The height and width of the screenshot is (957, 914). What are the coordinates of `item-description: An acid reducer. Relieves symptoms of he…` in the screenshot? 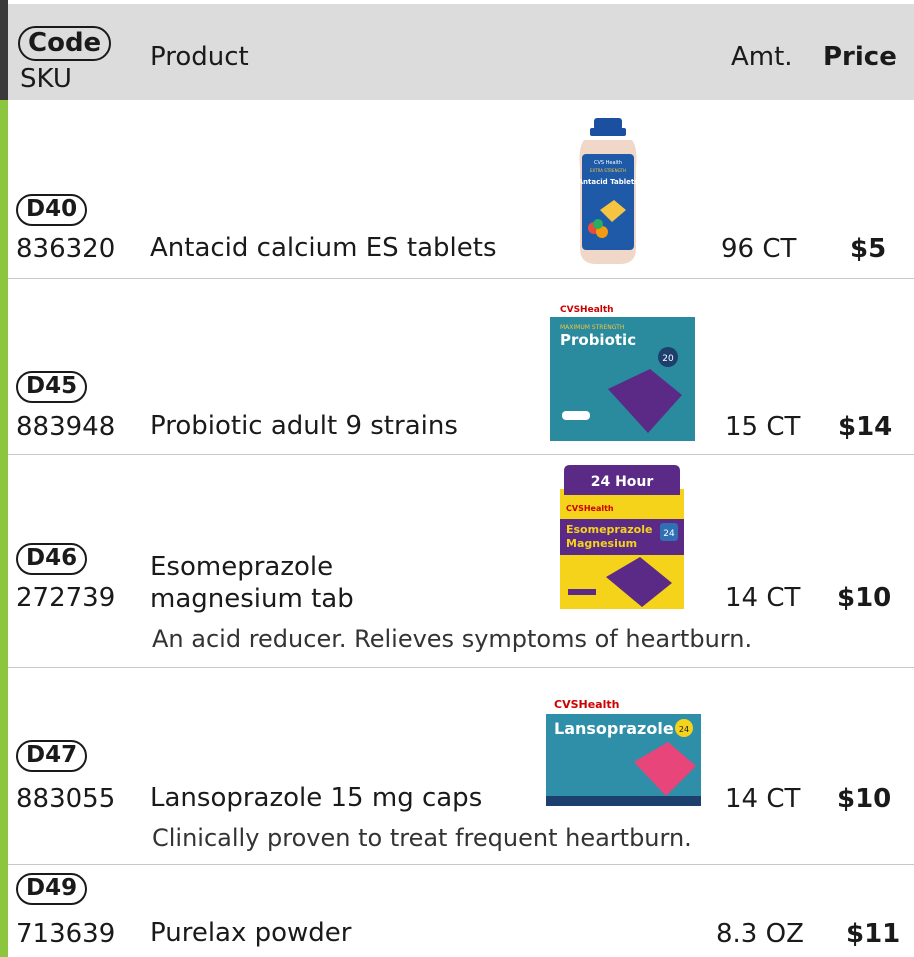 It's located at (452, 639).